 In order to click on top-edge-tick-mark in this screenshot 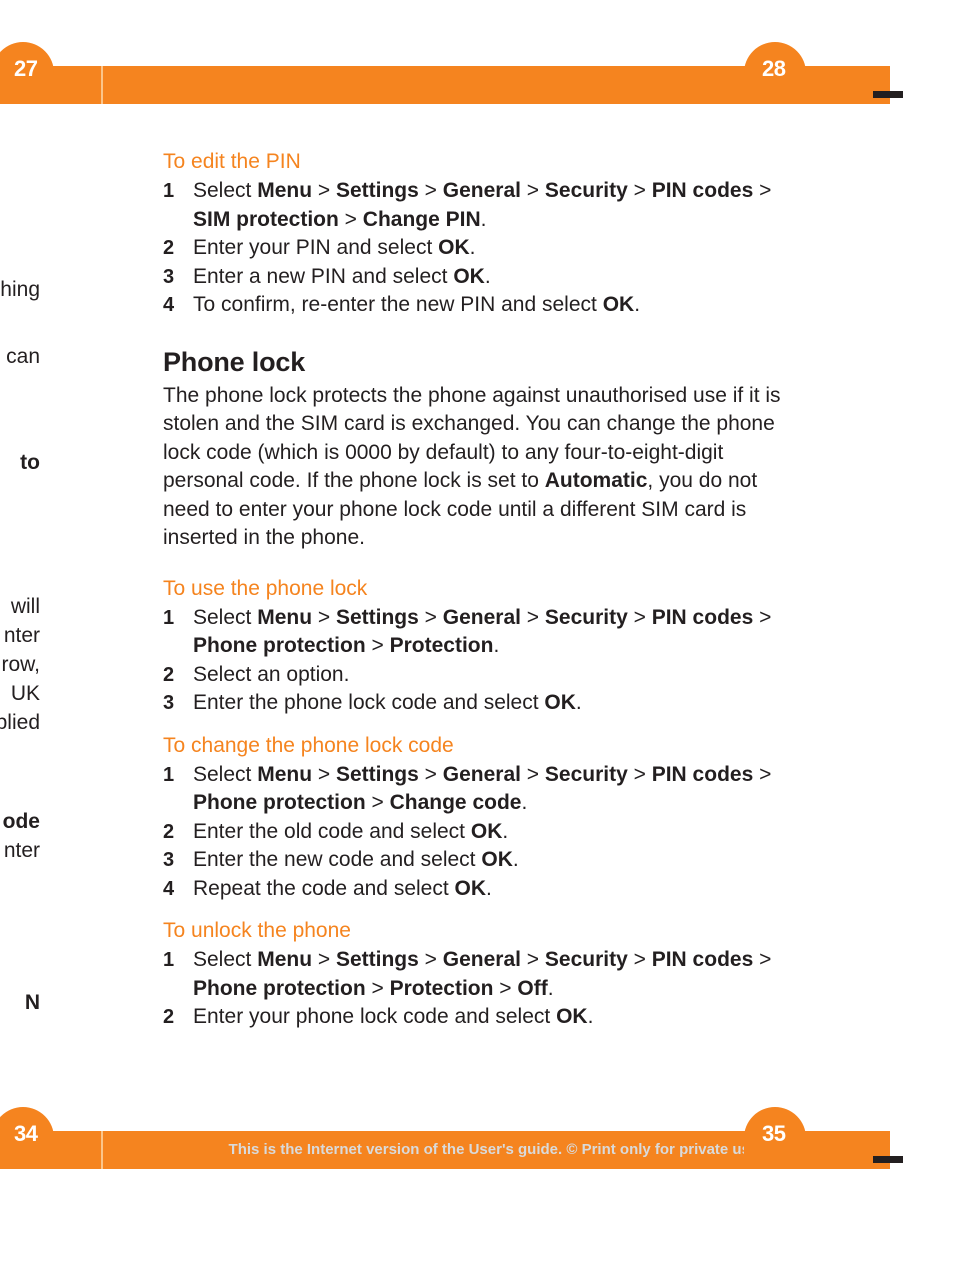, I will do `click(888, 94)`.